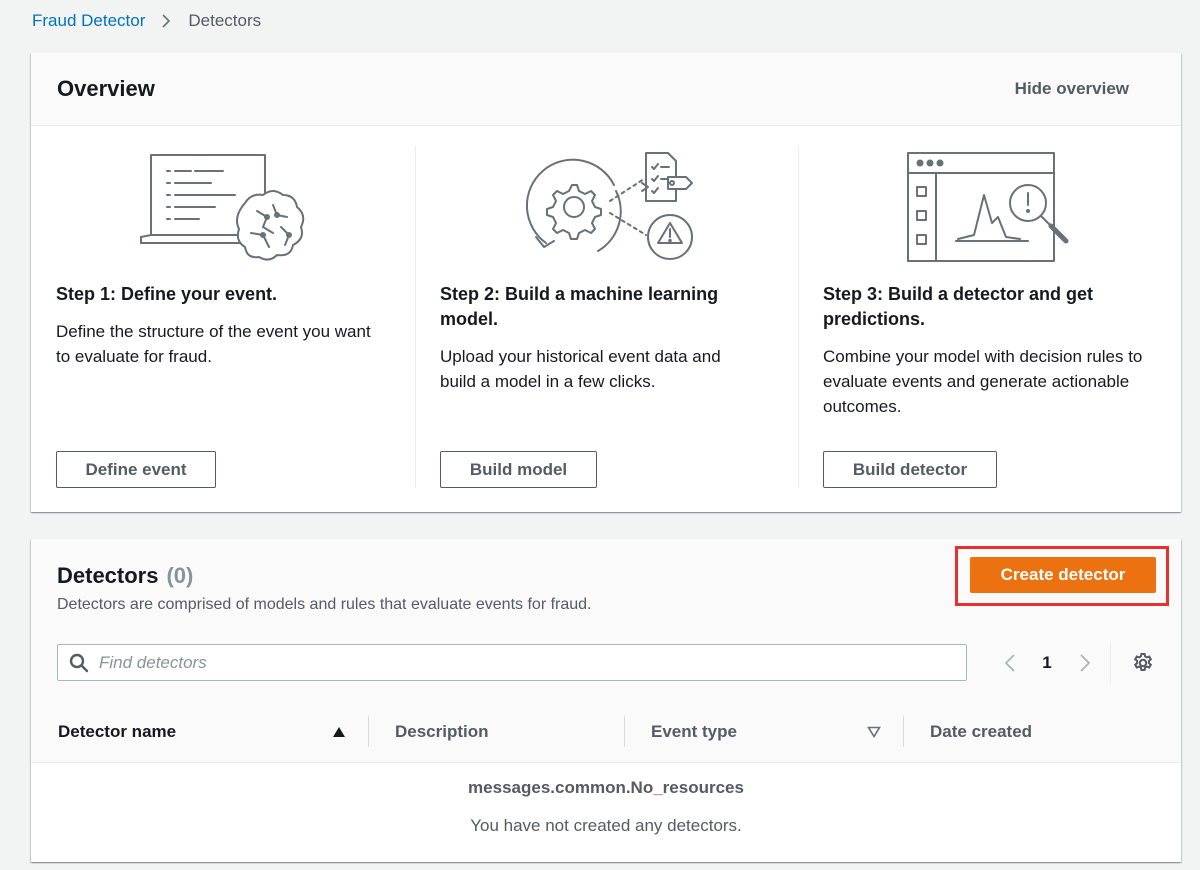 This screenshot has width=1200, height=870. I want to click on sort-ascending-icon, so click(339, 732).